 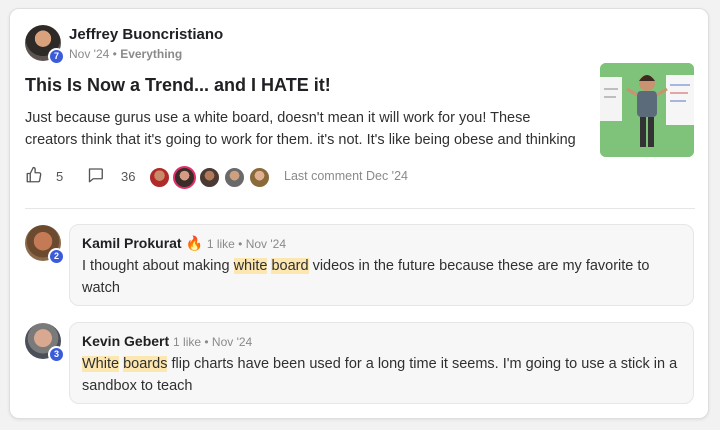 What do you see at coordinates (34, 177) in the screenshot?
I see `thumbs-up-icon` at bounding box center [34, 177].